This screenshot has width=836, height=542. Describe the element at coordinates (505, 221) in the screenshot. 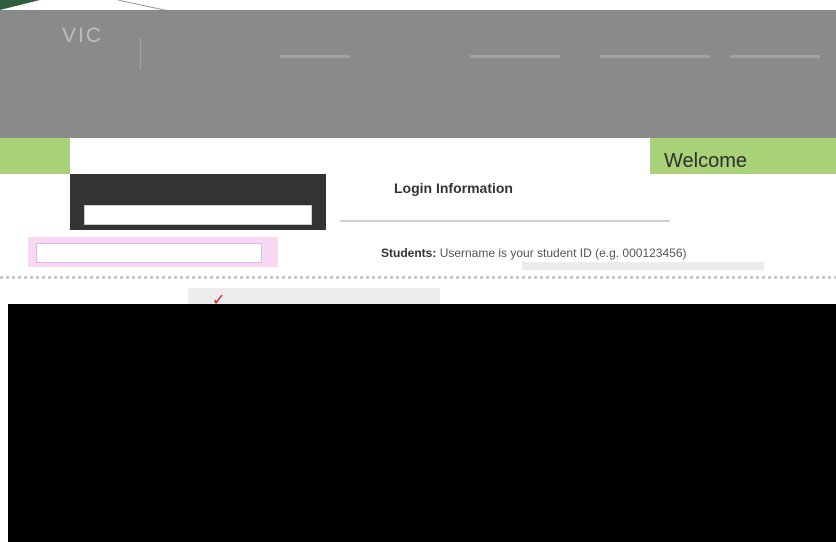

I see `info-divider` at that location.